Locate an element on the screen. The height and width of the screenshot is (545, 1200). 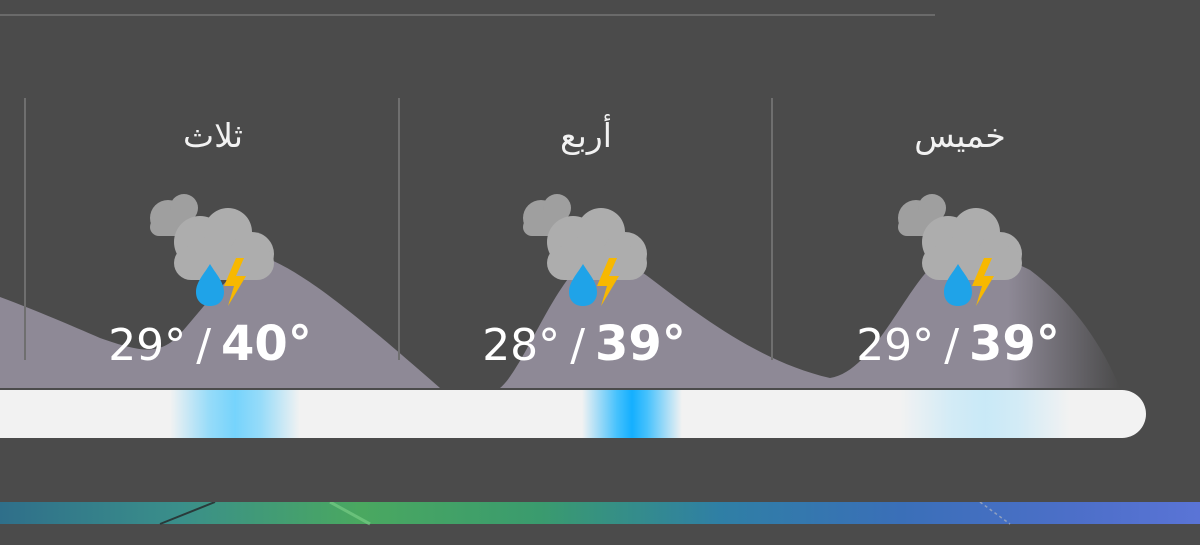
temperature-range: 29°/40° is located at coordinates (210, 345).